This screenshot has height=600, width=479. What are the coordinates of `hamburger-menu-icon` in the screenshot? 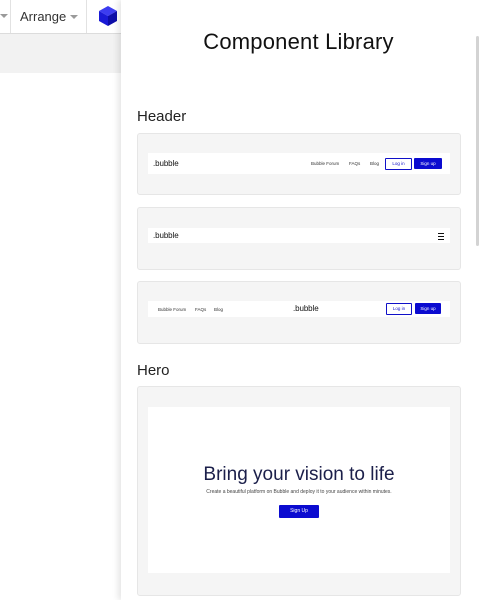 It's located at (441, 236).